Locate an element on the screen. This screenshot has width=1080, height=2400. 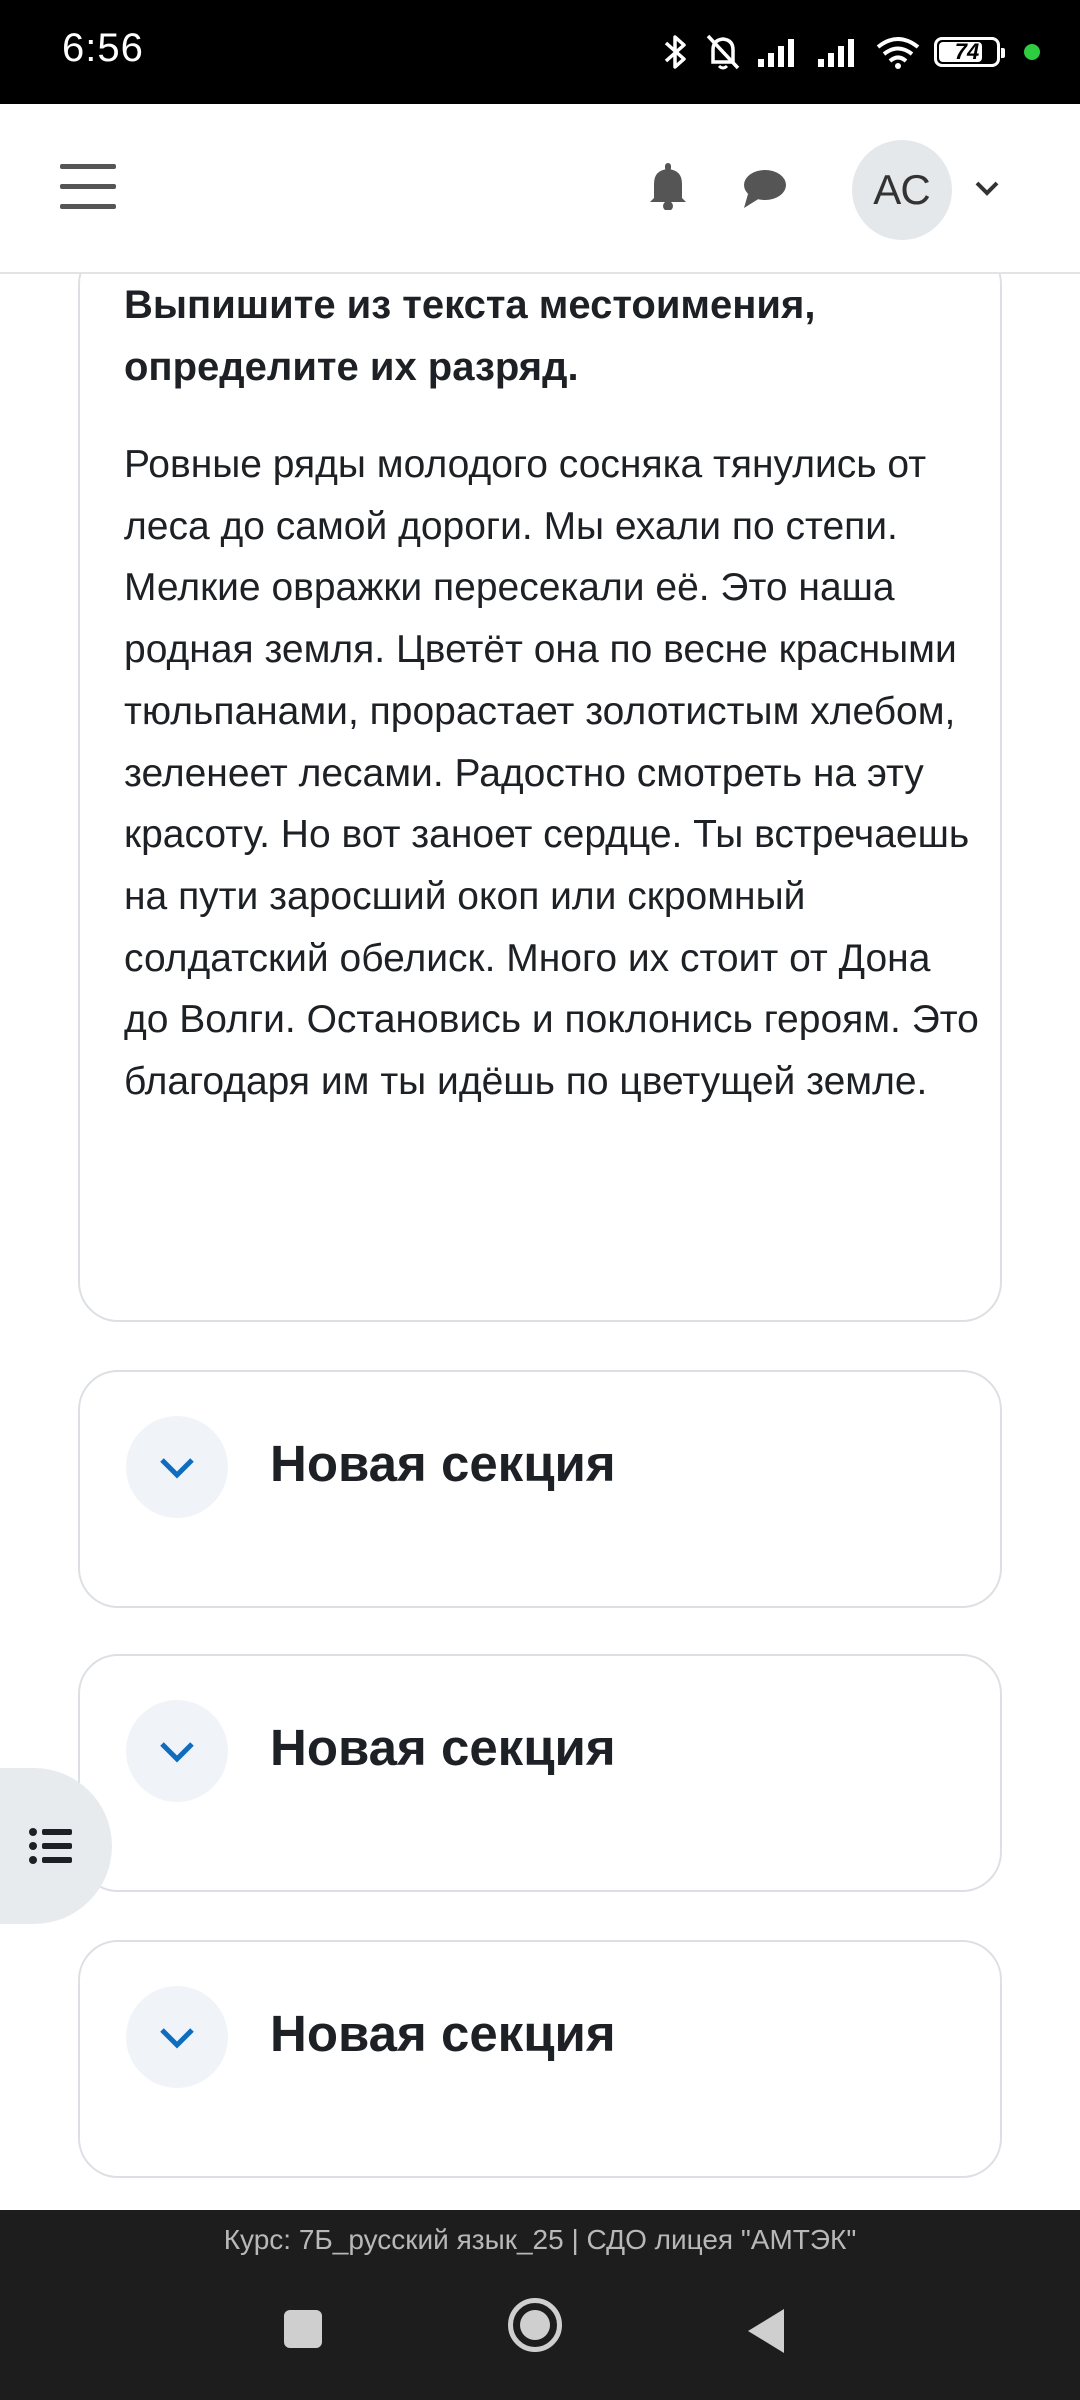
status-icons: 74 is located at coordinates (851, 52).